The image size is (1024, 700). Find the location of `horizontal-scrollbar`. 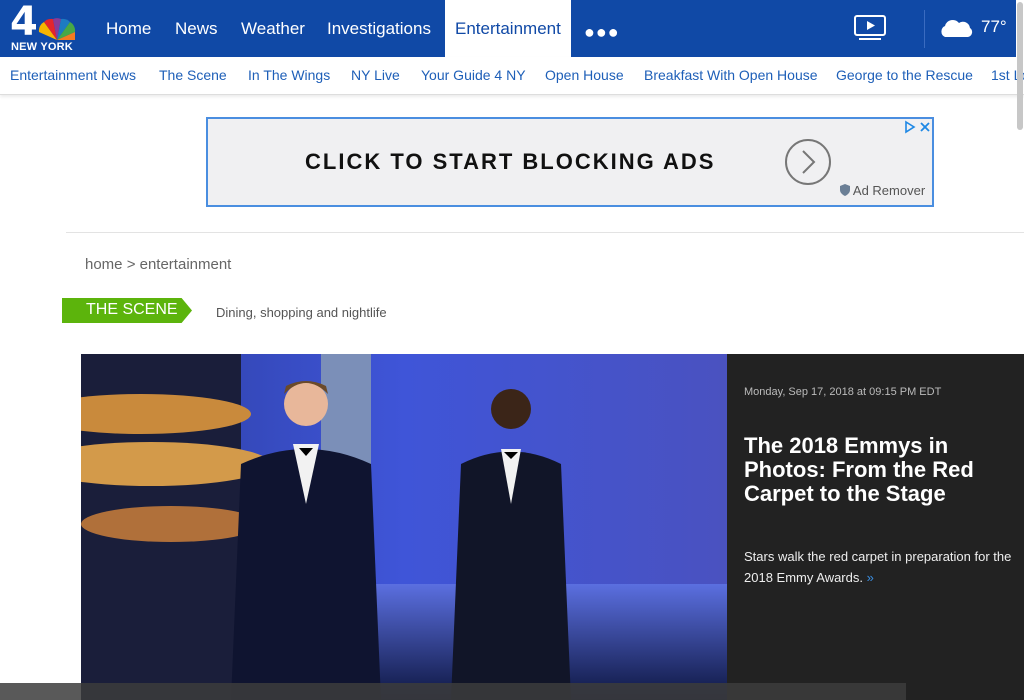

horizontal-scrollbar is located at coordinates (453, 691).